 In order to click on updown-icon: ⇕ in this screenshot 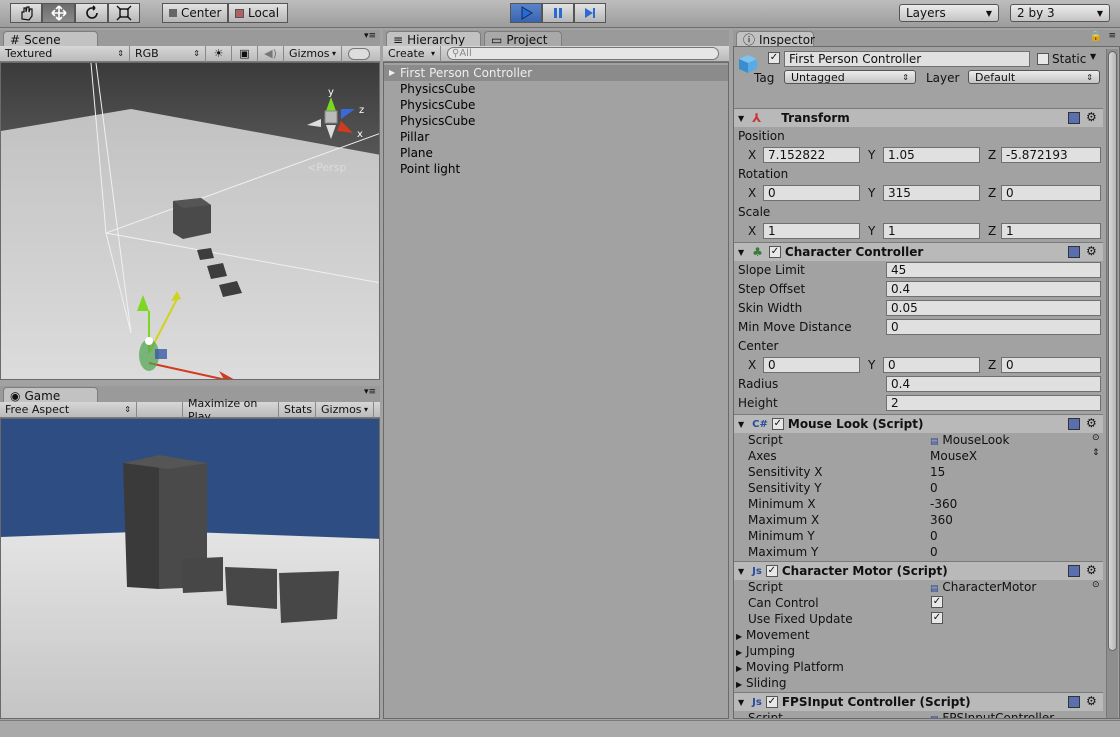, I will do `click(1096, 453)`.